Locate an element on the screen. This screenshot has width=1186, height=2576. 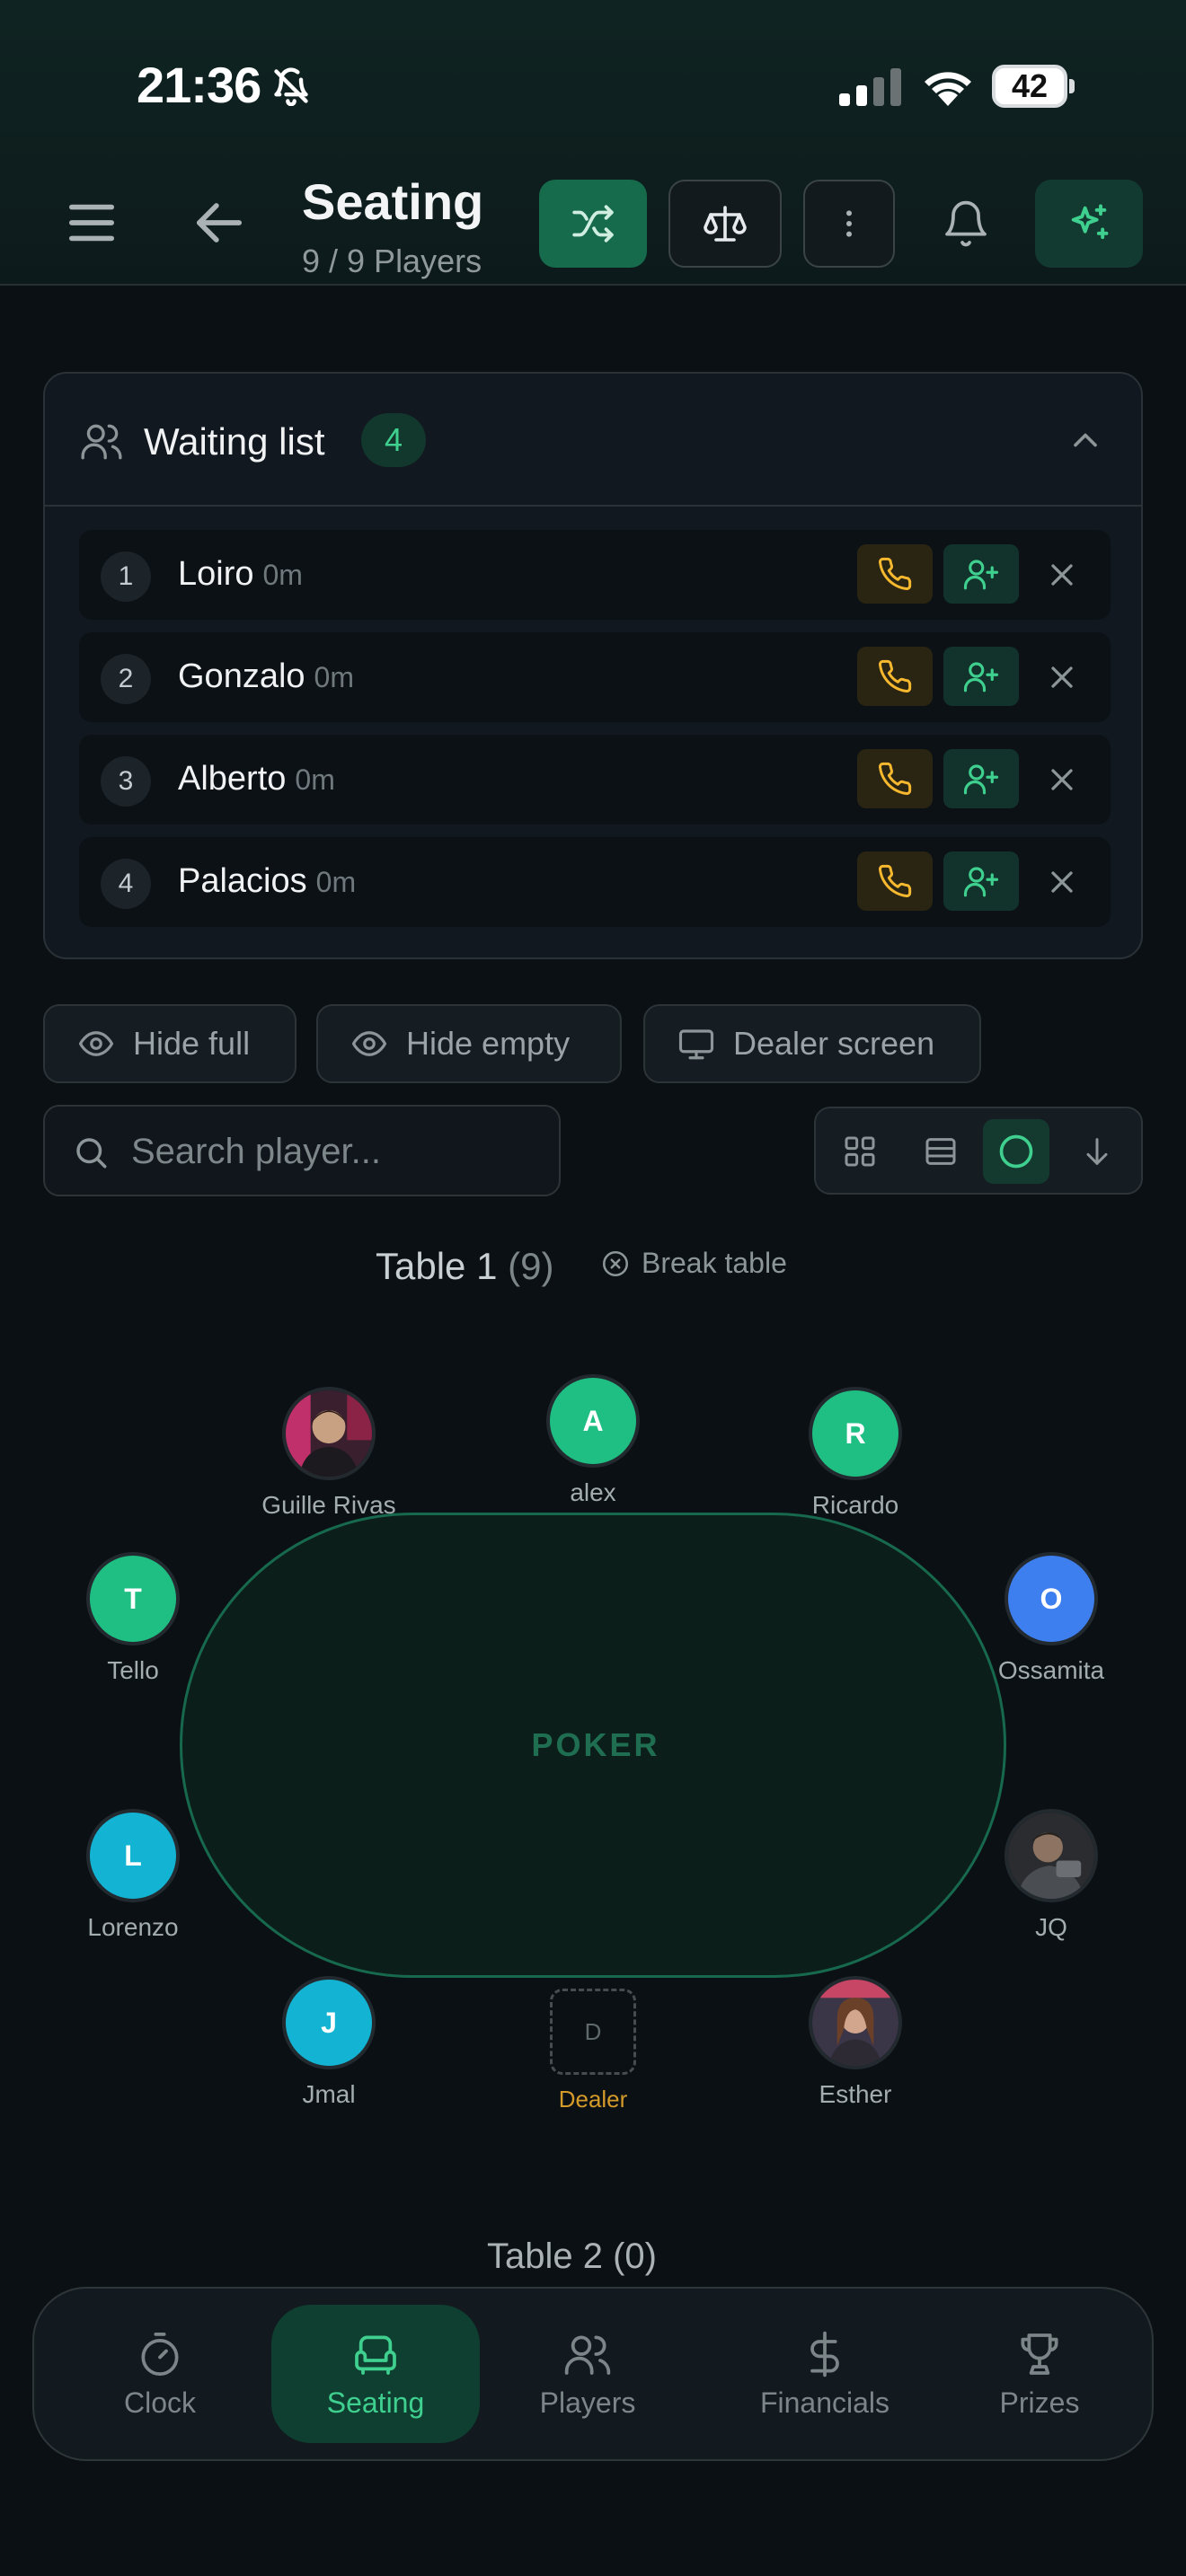
player-name: Esther is located at coordinates (855, 2094).